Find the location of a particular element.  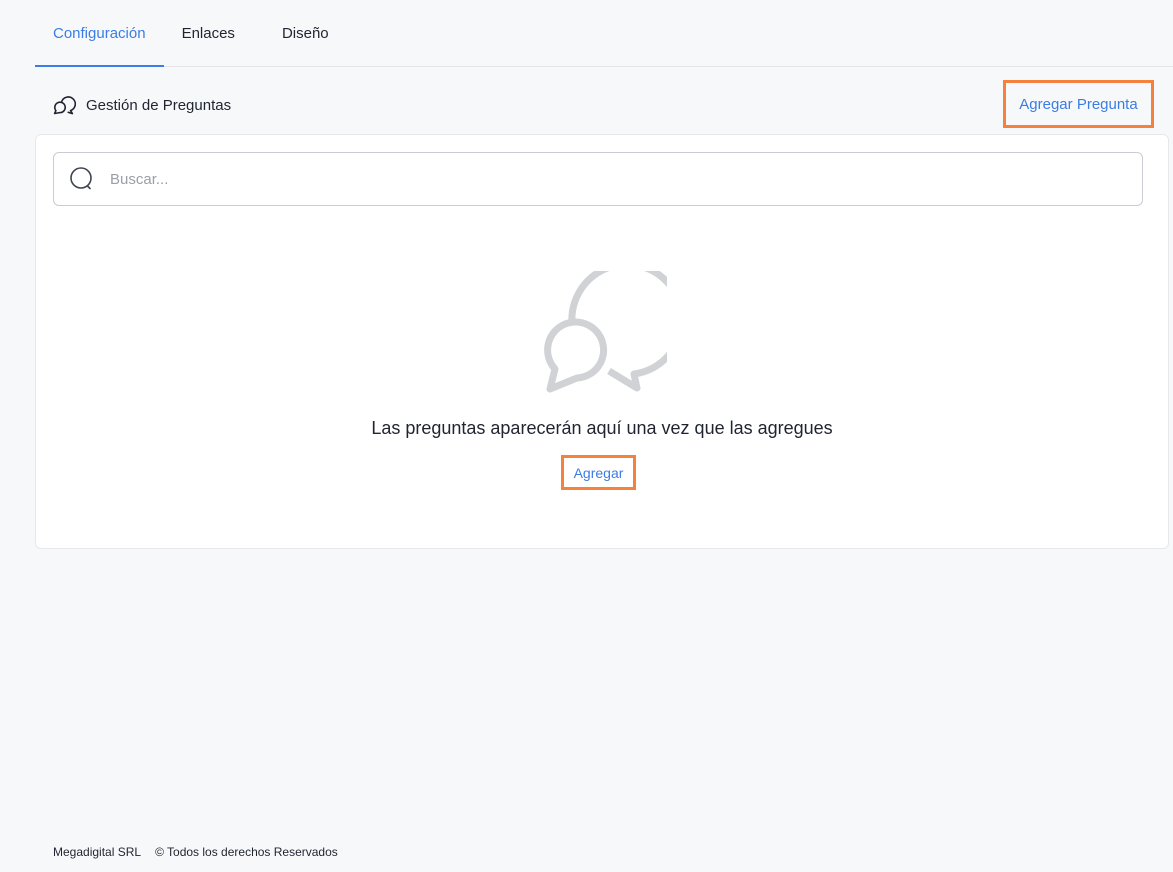

tab-enlaces: Enlaces is located at coordinates (208, 33).